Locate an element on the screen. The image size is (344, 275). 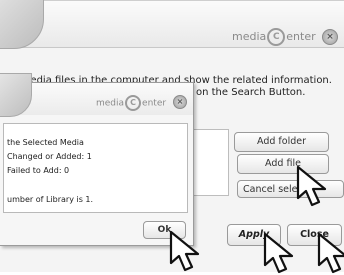
dialog-header-ornament is located at coordinates (16, 95).